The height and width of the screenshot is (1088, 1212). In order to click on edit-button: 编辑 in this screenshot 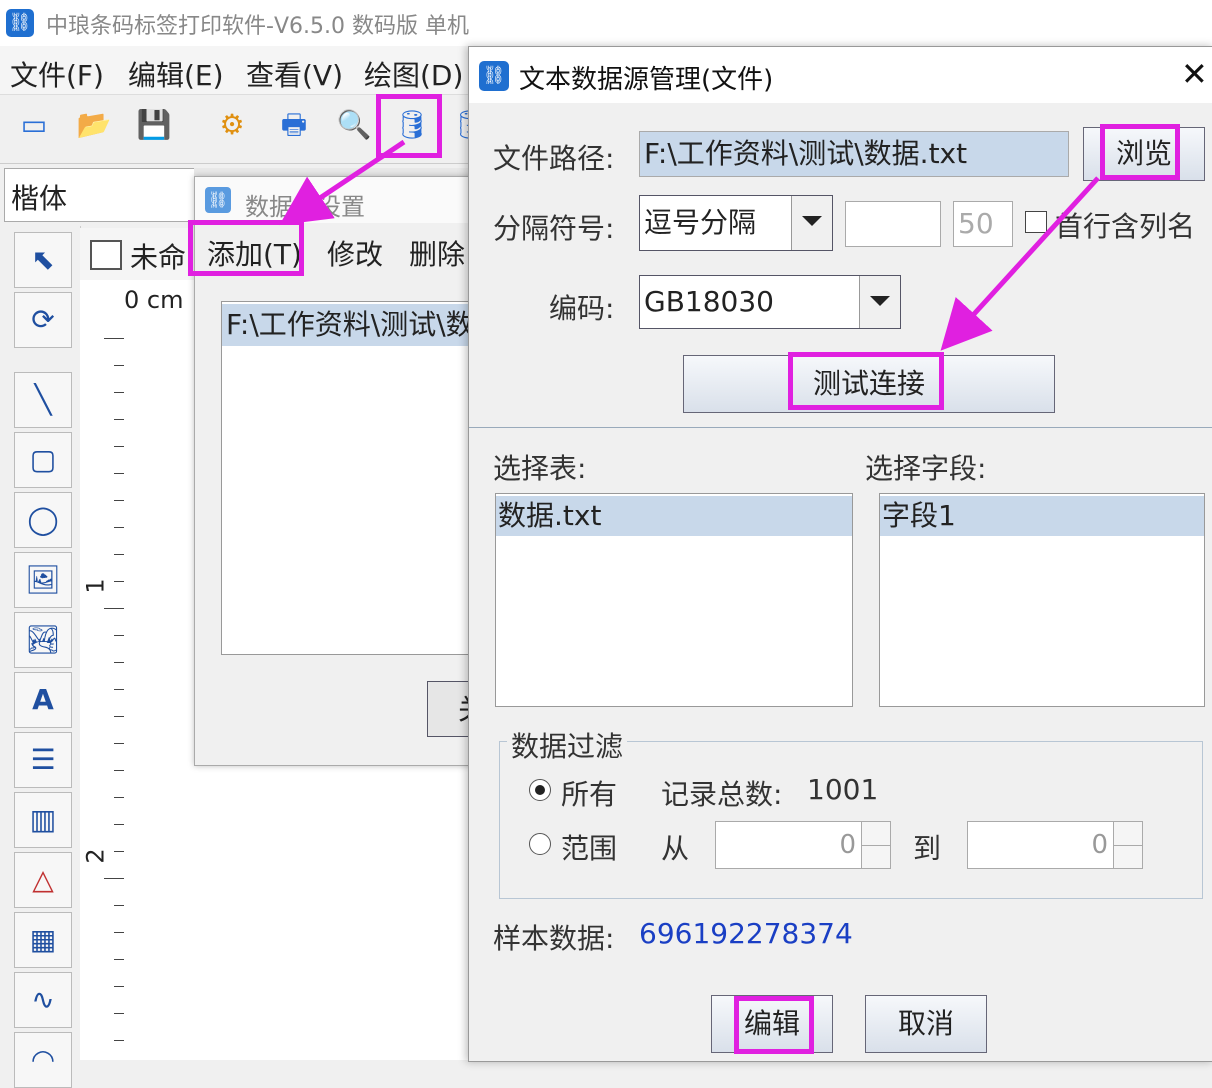, I will do `click(772, 1024)`.